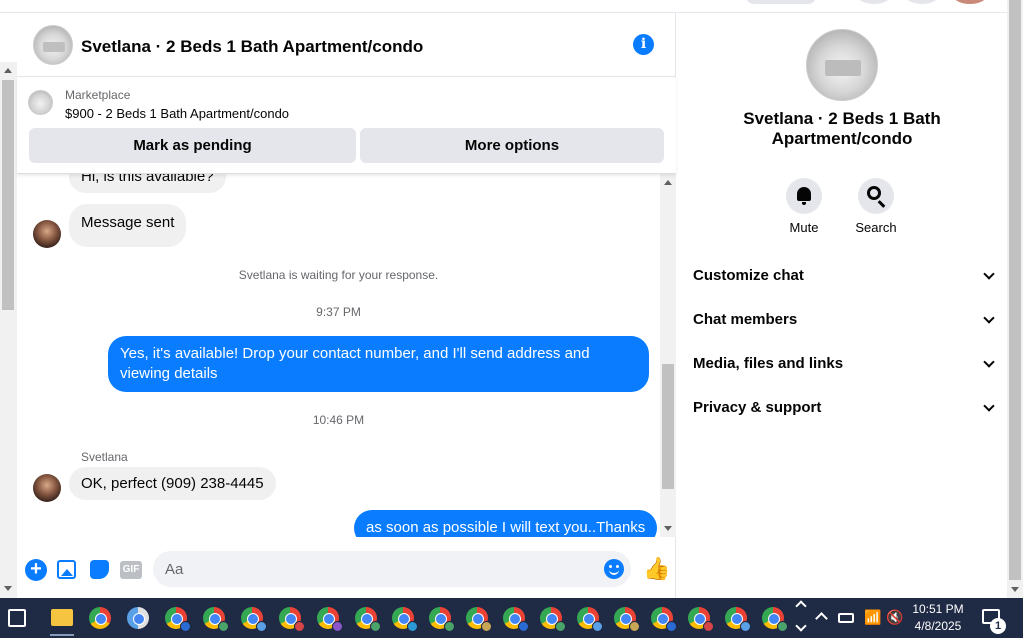 This screenshot has height=638, width=1023. Describe the element at coordinates (62, 617) in the screenshot. I see `file-explorer-icon` at that location.